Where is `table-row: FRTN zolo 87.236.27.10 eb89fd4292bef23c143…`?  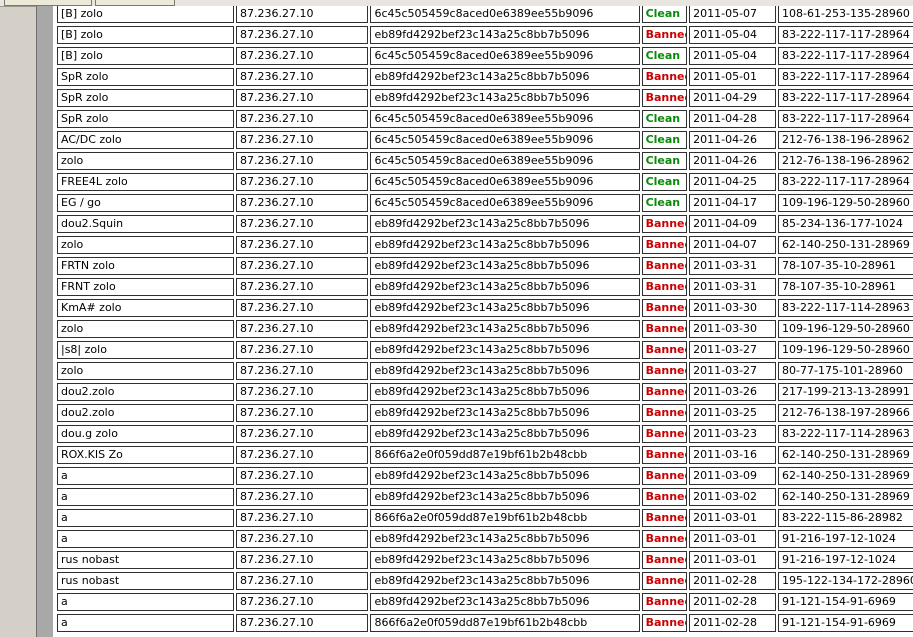 table-row: FRTN zolo 87.236.27.10 eb89fd4292bef23c143… is located at coordinates (485, 266).